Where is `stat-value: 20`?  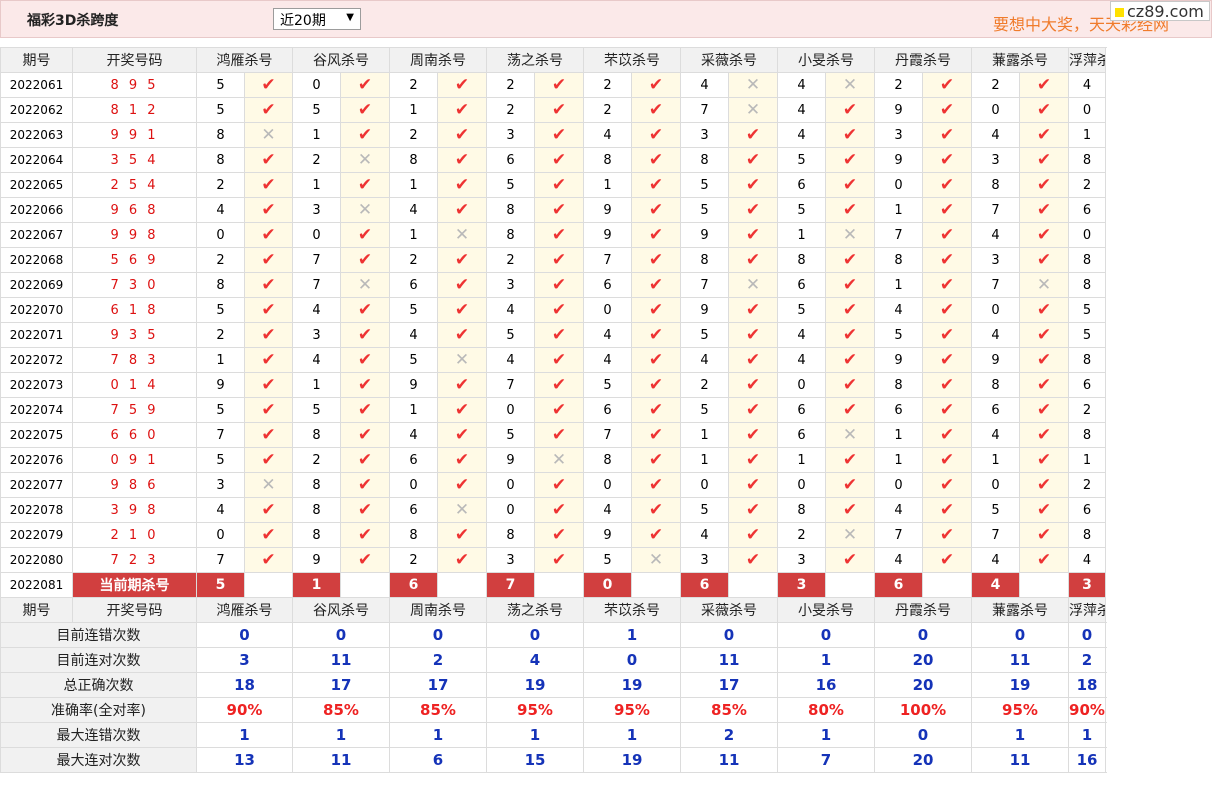 stat-value: 20 is located at coordinates (923, 760).